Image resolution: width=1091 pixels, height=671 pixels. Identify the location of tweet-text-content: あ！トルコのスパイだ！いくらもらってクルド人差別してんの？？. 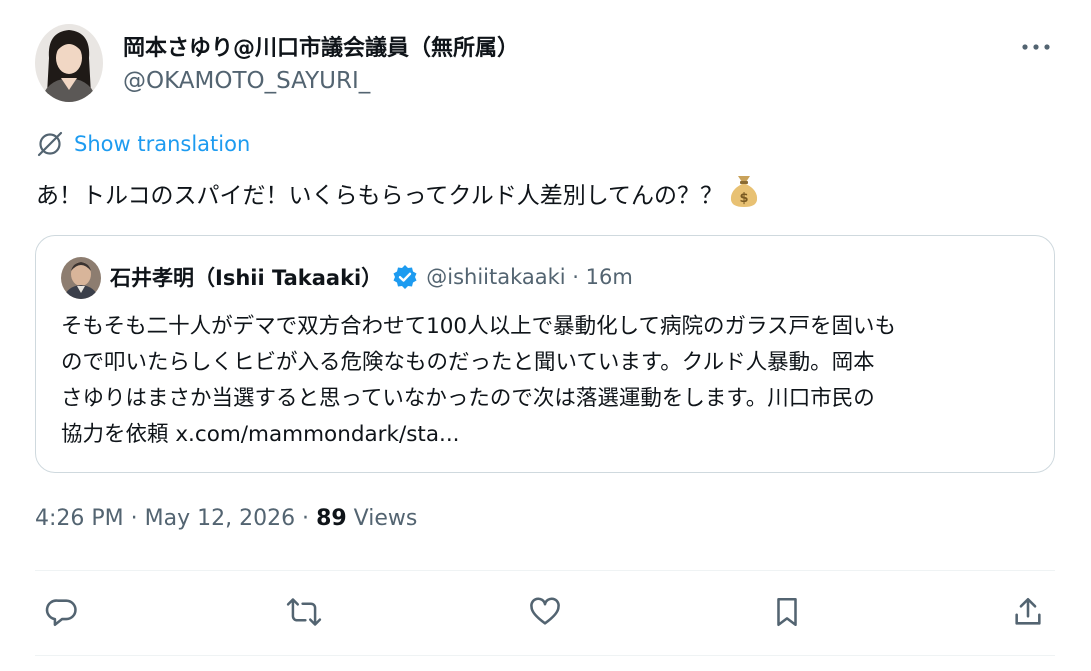
(380, 196).